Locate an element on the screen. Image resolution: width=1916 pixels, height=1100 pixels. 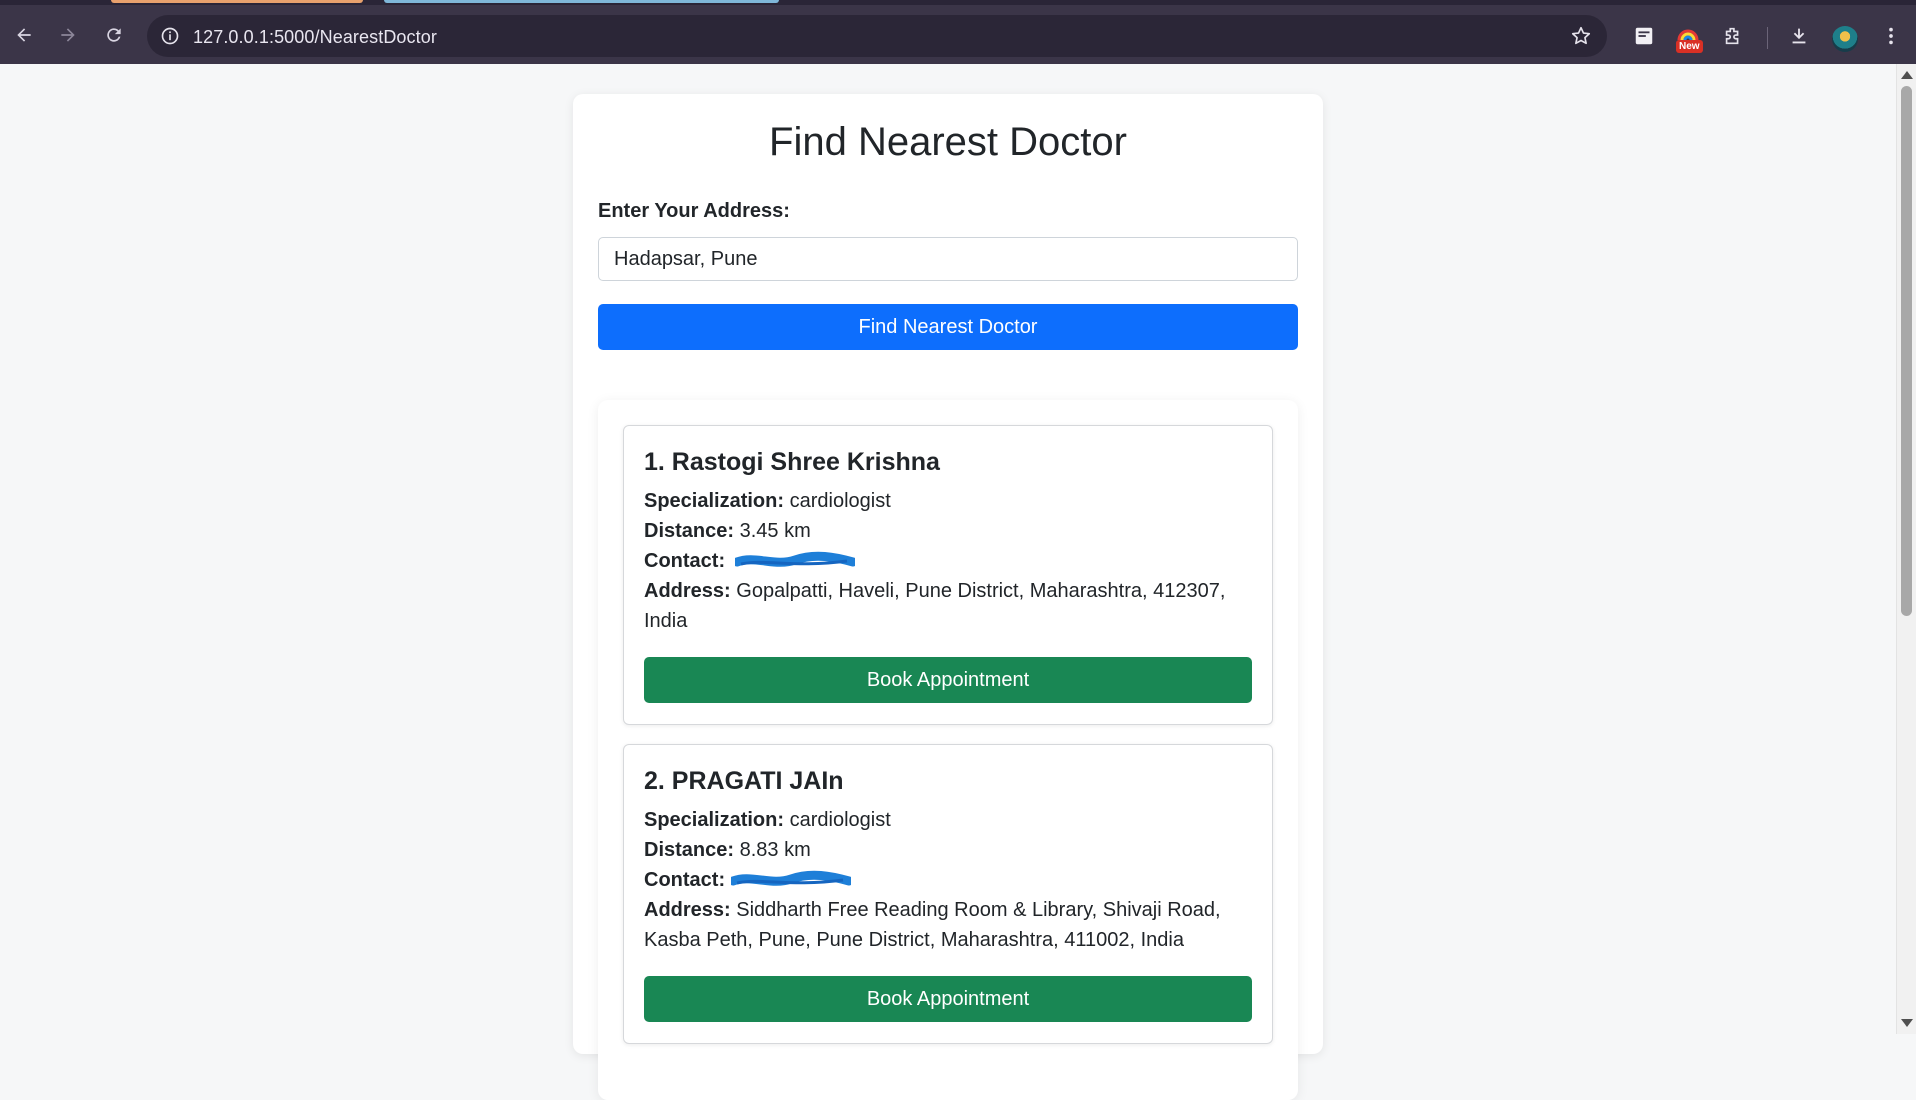
new-badge: New is located at coordinates (1689, 46).